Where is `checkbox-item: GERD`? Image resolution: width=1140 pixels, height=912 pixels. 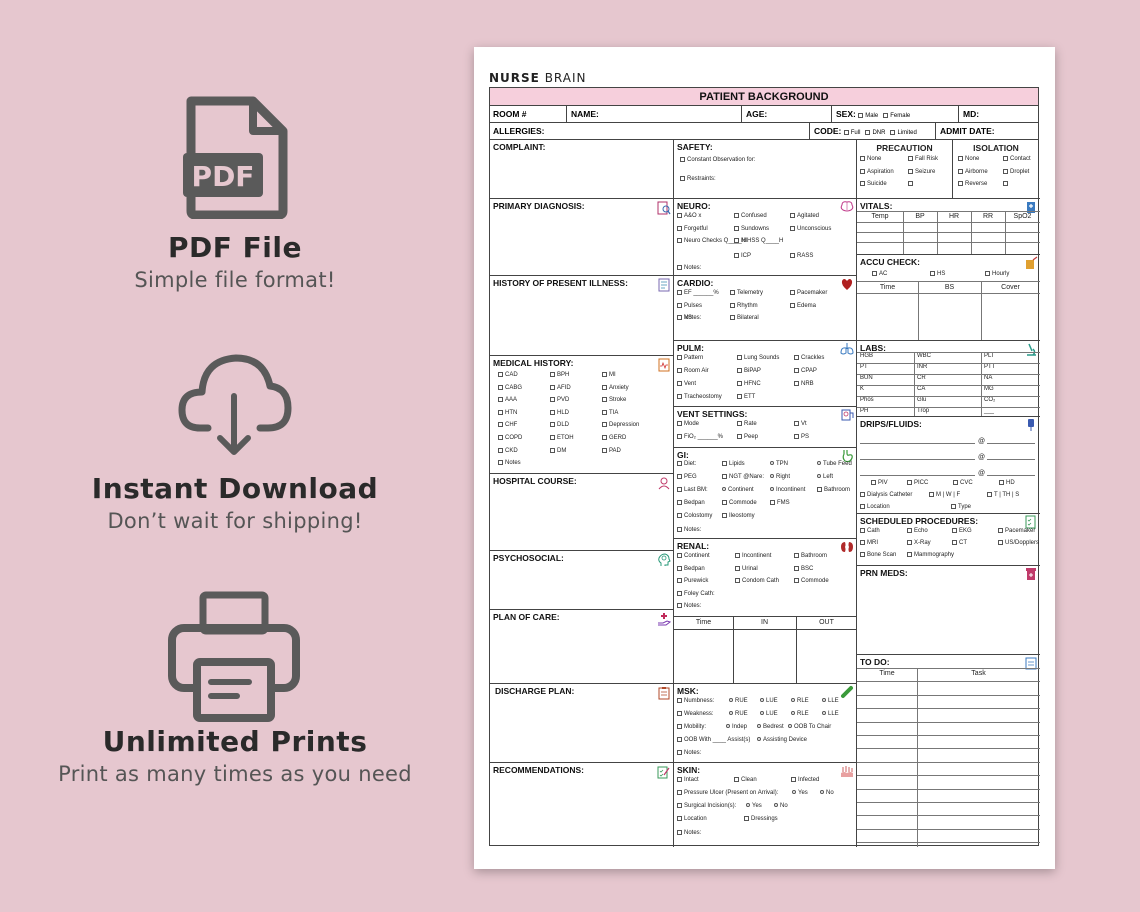 checkbox-item: GERD is located at coordinates (614, 438).